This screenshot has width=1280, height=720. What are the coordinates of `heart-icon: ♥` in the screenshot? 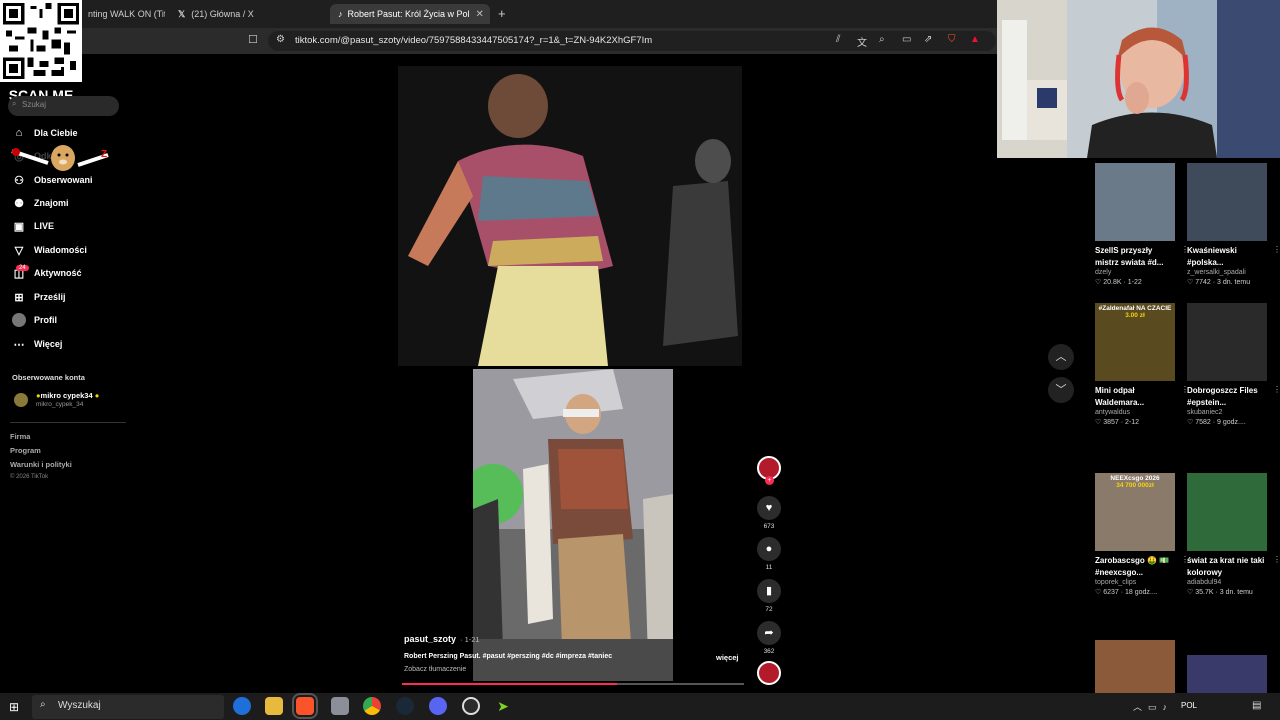 It's located at (769, 508).